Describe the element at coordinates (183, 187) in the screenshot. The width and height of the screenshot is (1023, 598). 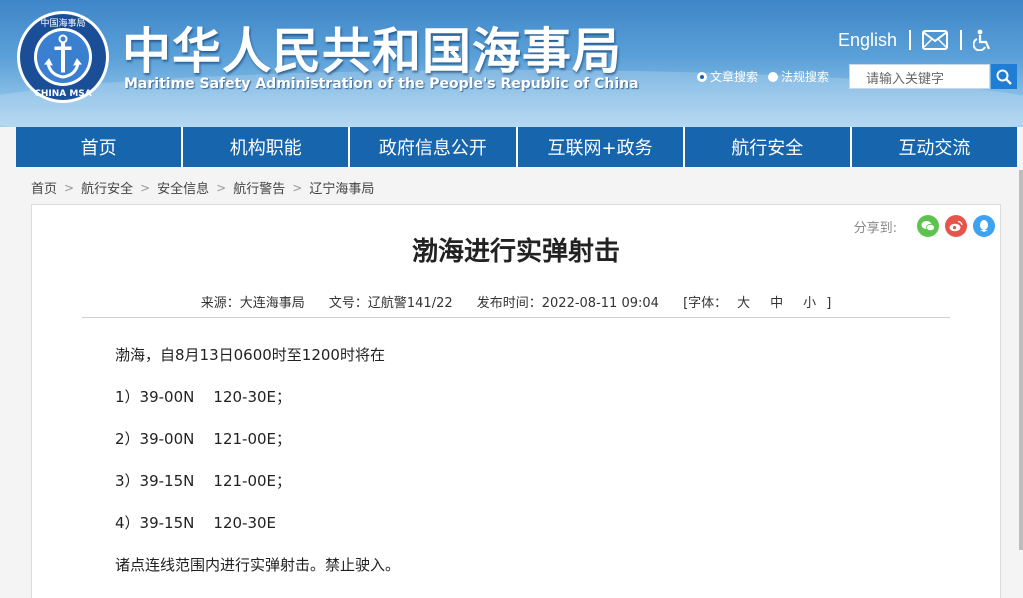
I see `breadcrumb-item: 安全信息` at that location.